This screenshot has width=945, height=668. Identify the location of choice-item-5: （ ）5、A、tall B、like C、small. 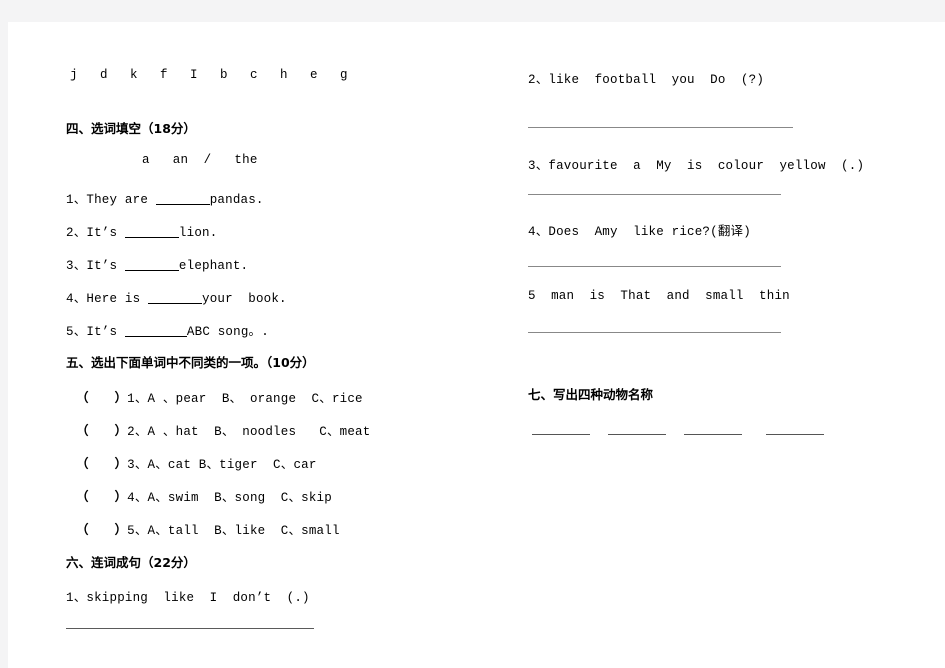
(208, 528).